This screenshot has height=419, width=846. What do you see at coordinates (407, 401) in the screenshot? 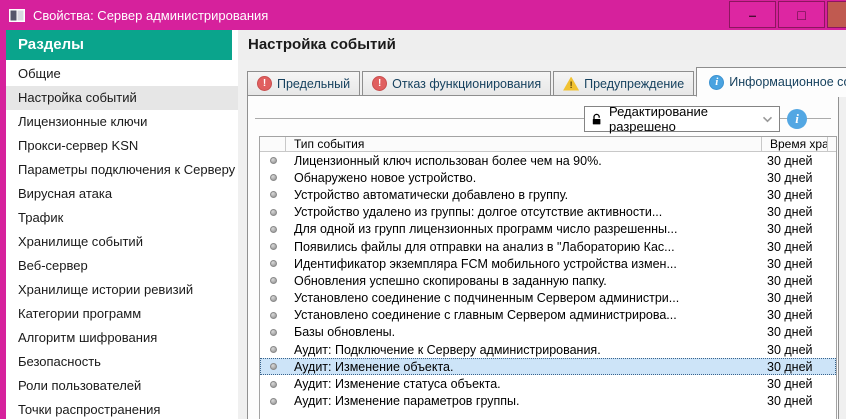
I see `event-type: Аудит: Изменение параметров группы.` at bounding box center [407, 401].